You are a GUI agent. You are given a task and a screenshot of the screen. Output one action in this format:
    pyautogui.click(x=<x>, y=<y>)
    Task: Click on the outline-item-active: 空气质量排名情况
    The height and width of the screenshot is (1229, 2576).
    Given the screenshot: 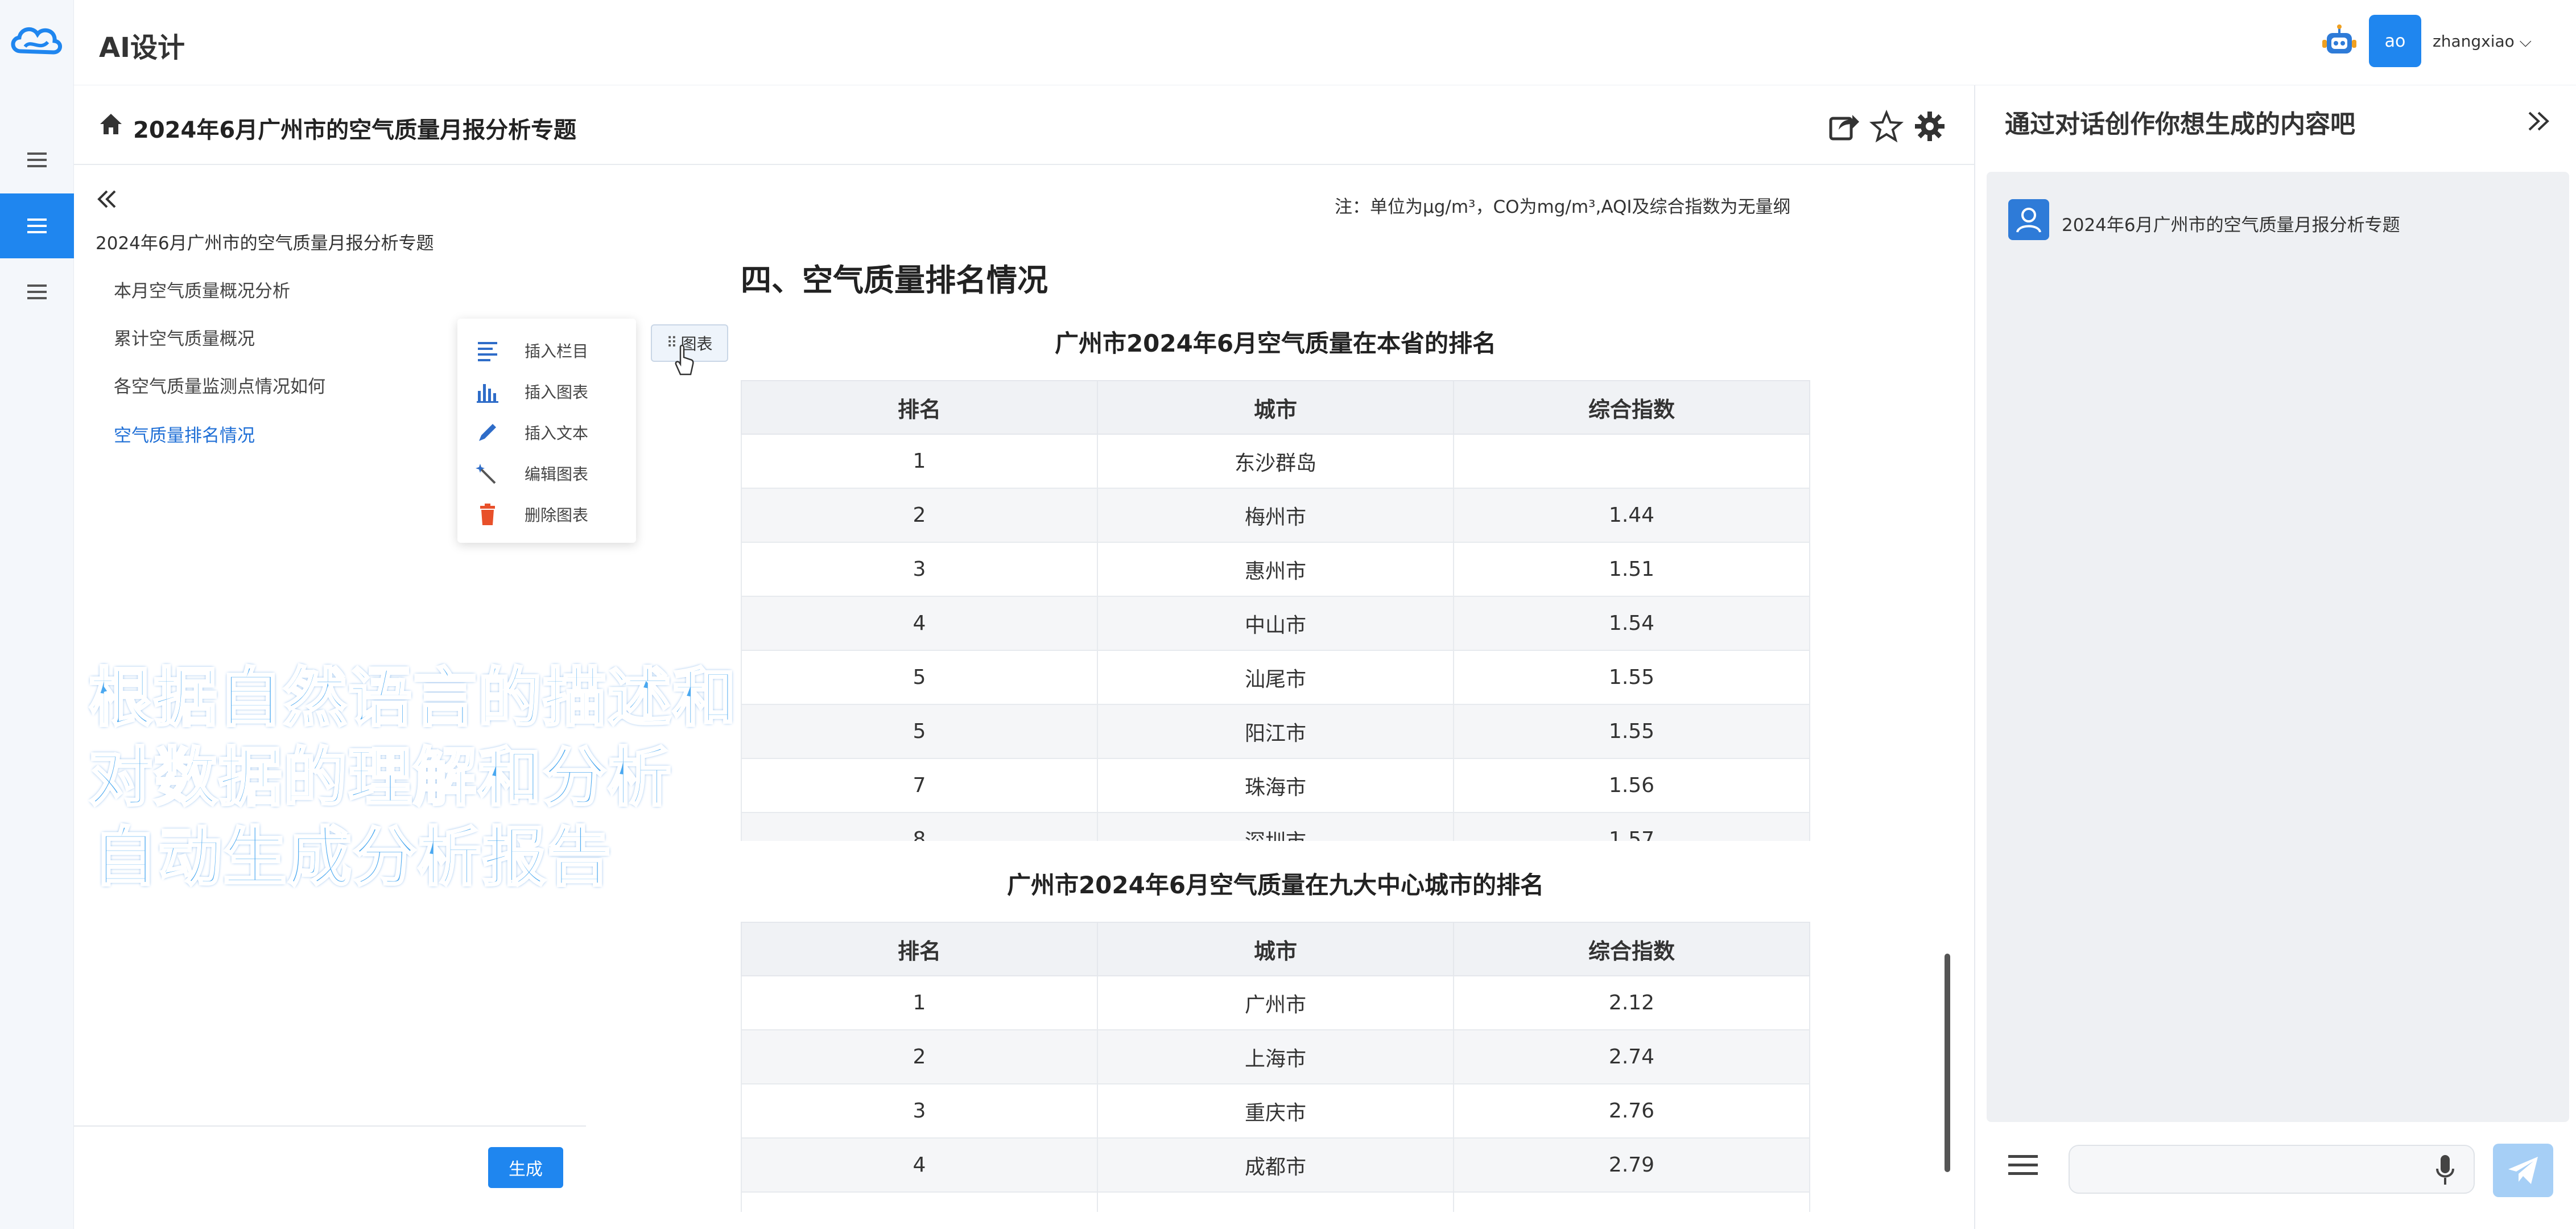 What is the action you would take?
    pyautogui.click(x=185, y=434)
    